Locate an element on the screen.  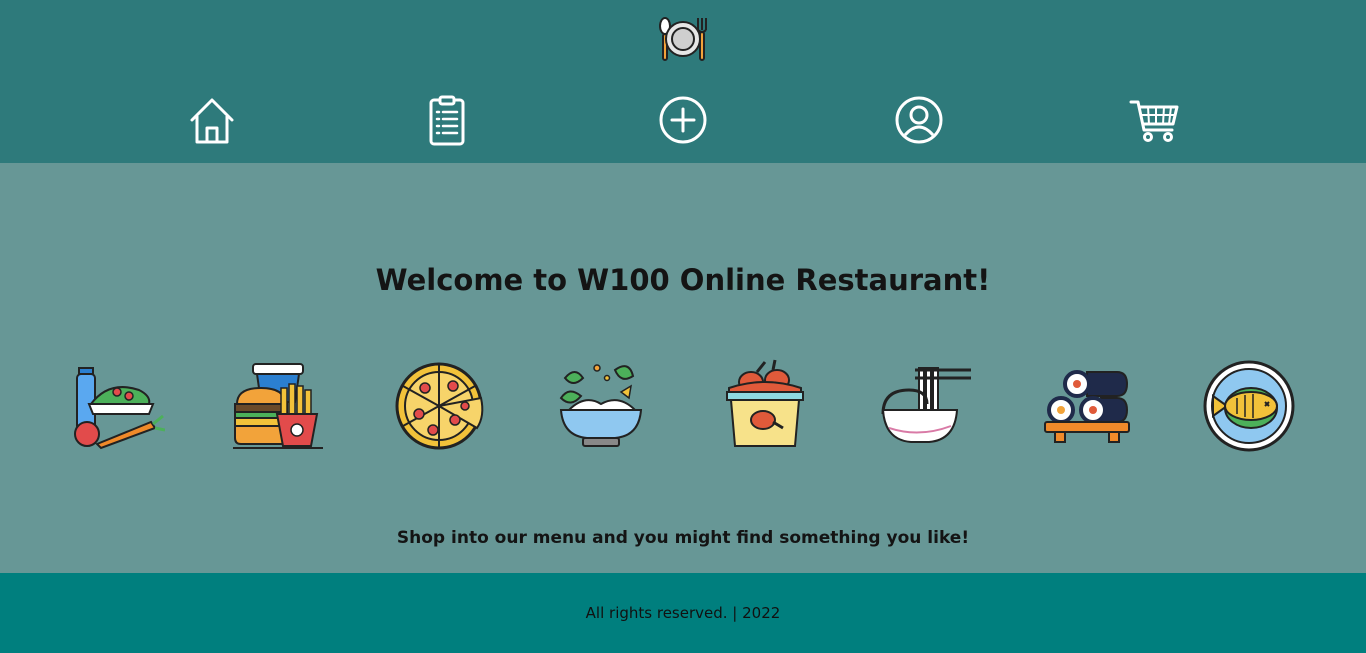
nav-account-button is located at coordinates (919, 120).